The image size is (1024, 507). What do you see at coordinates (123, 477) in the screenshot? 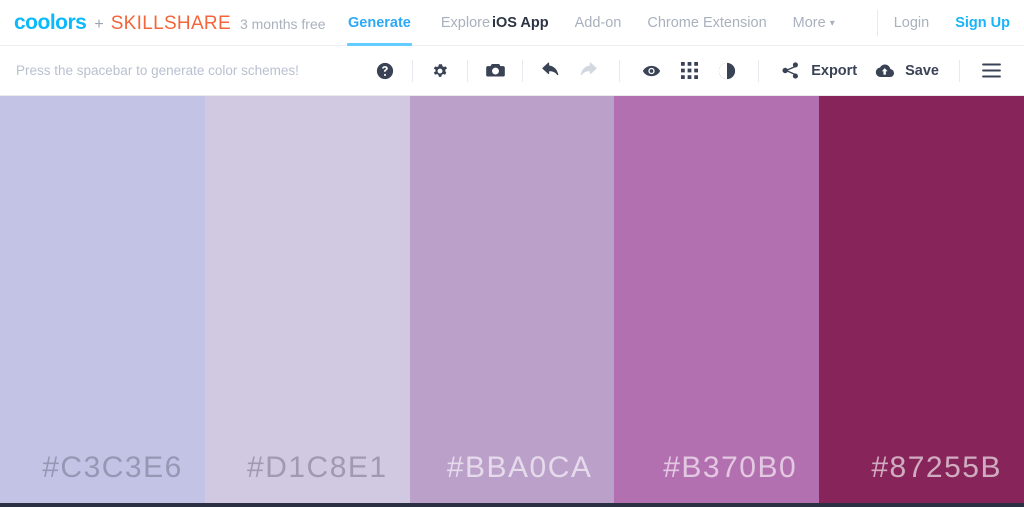
I see `color-hex-label: #C3C3E6` at bounding box center [123, 477].